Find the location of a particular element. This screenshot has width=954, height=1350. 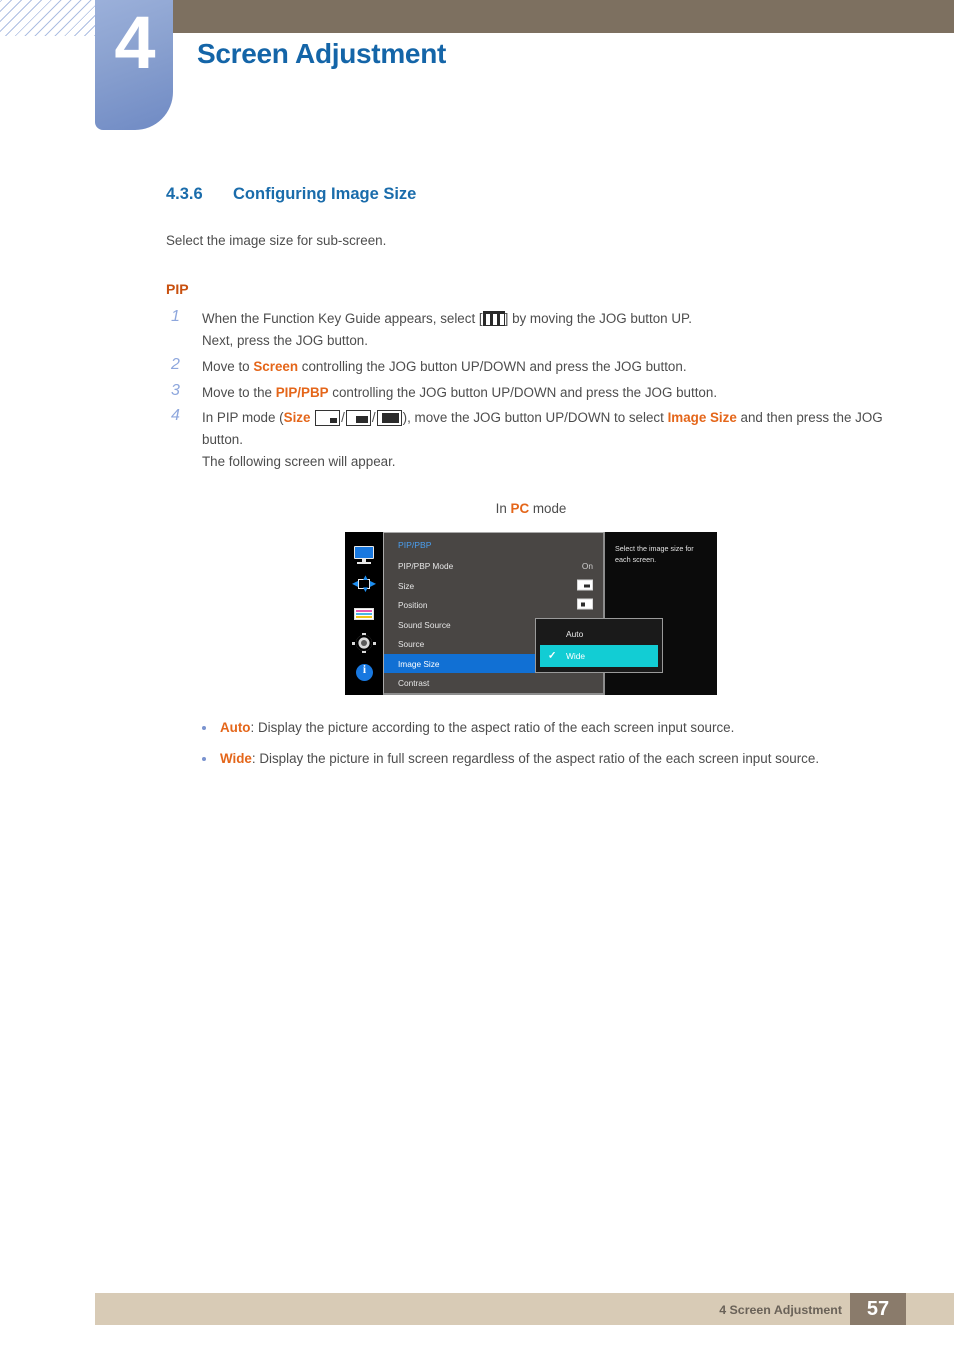

osd-menu-title: PIP/PBP is located at coordinates (415, 545).